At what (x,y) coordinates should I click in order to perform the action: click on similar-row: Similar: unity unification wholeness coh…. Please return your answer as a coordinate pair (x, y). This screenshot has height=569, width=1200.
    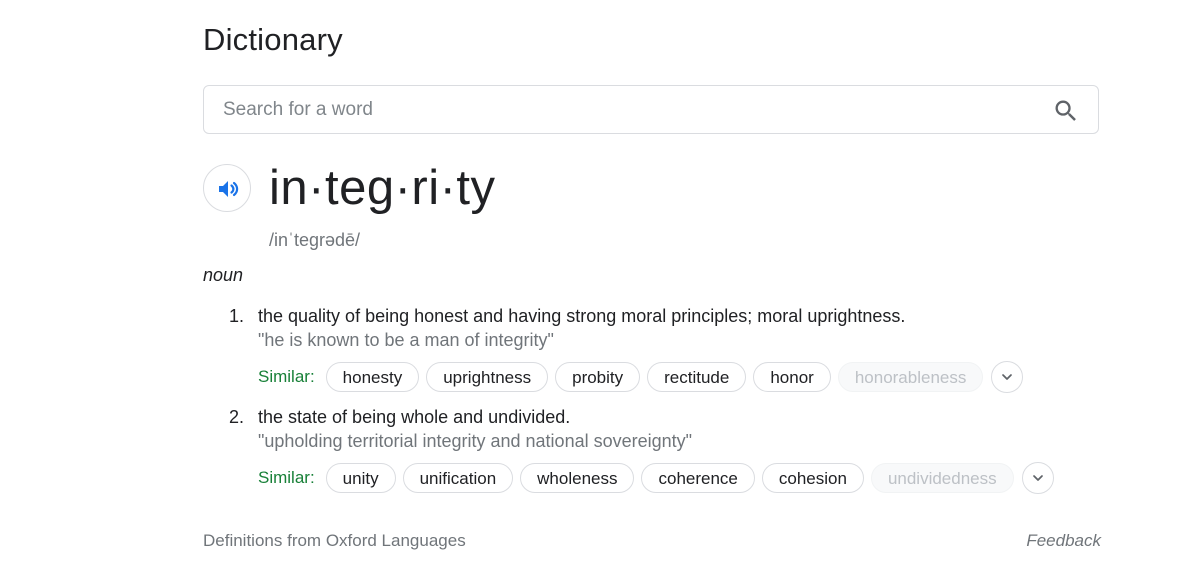
    Looking at the image, I should click on (656, 478).